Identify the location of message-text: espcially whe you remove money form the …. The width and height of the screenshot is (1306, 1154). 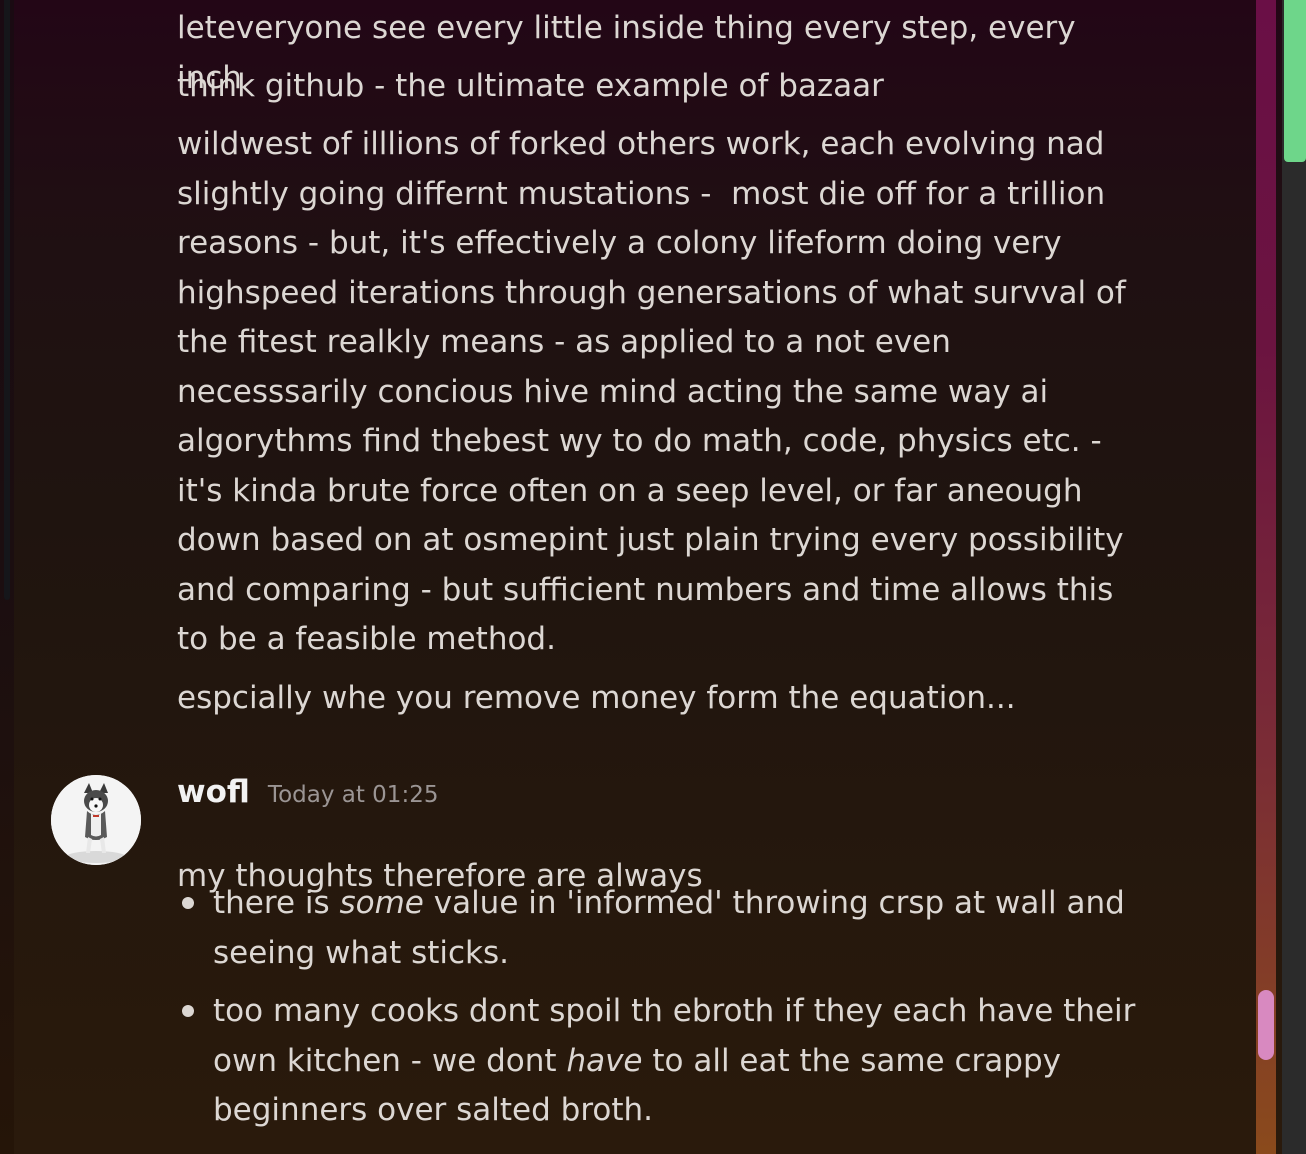
(596, 698).